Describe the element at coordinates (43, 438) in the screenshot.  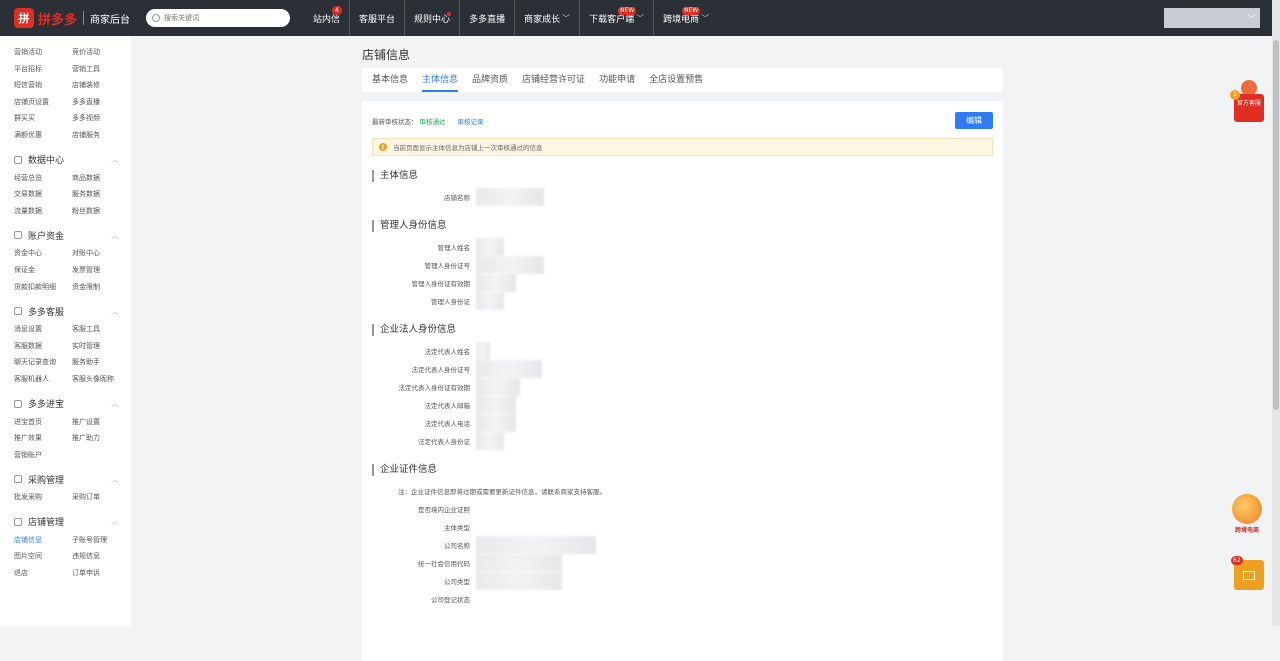
I see `sidebar-item: 推广效果` at that location.